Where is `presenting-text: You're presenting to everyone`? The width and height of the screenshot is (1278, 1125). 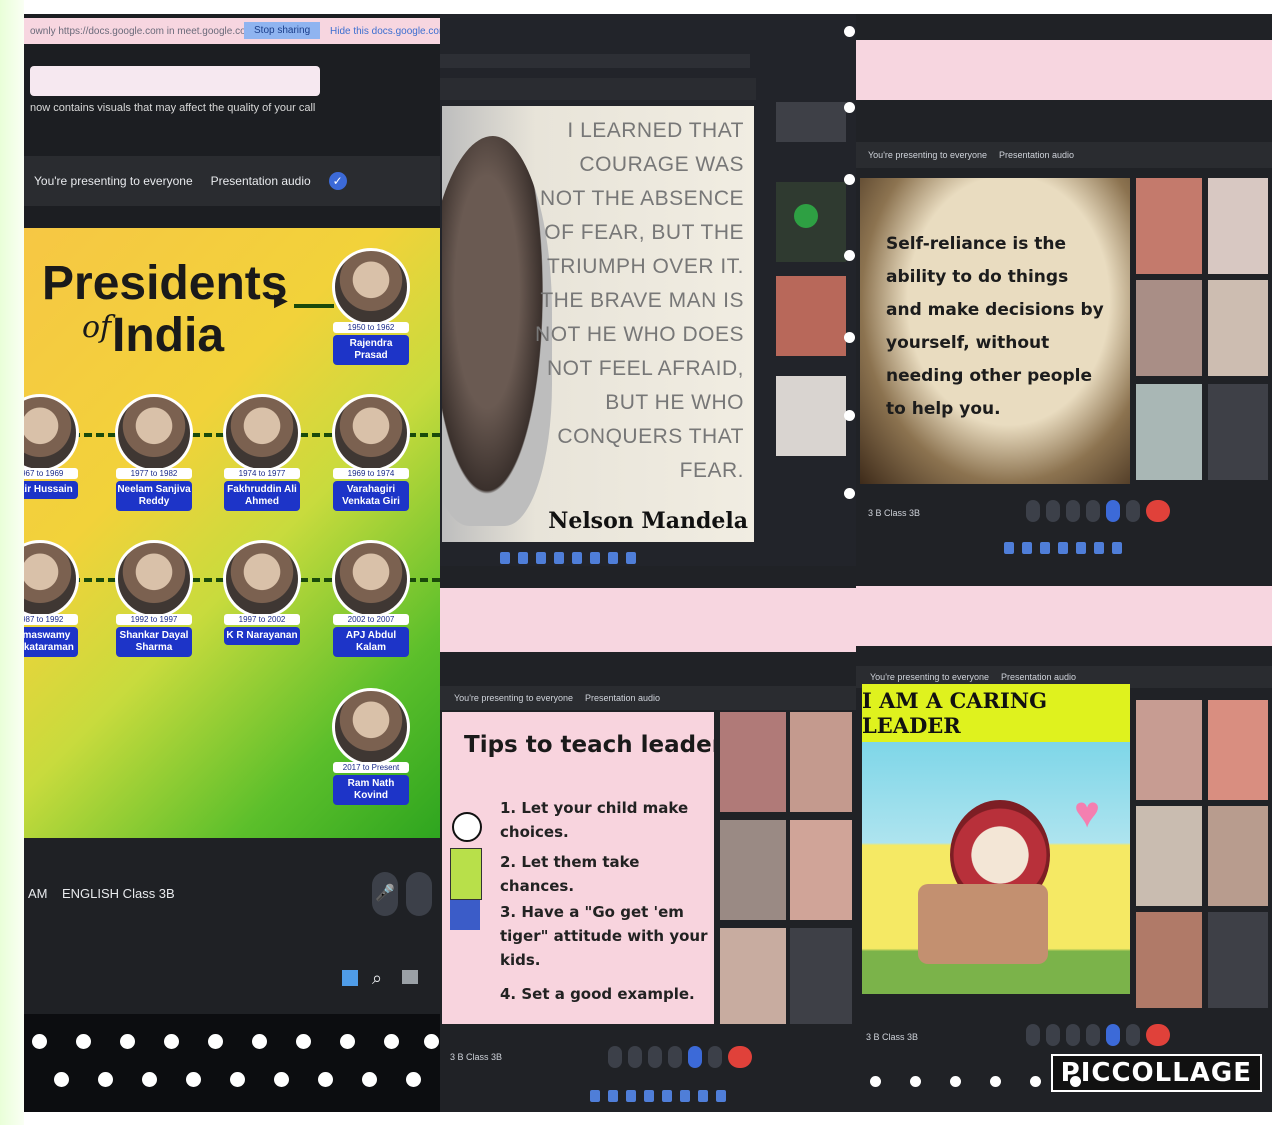 presenting-text: You're presenting to everyone is located at coordinates (927, 155).